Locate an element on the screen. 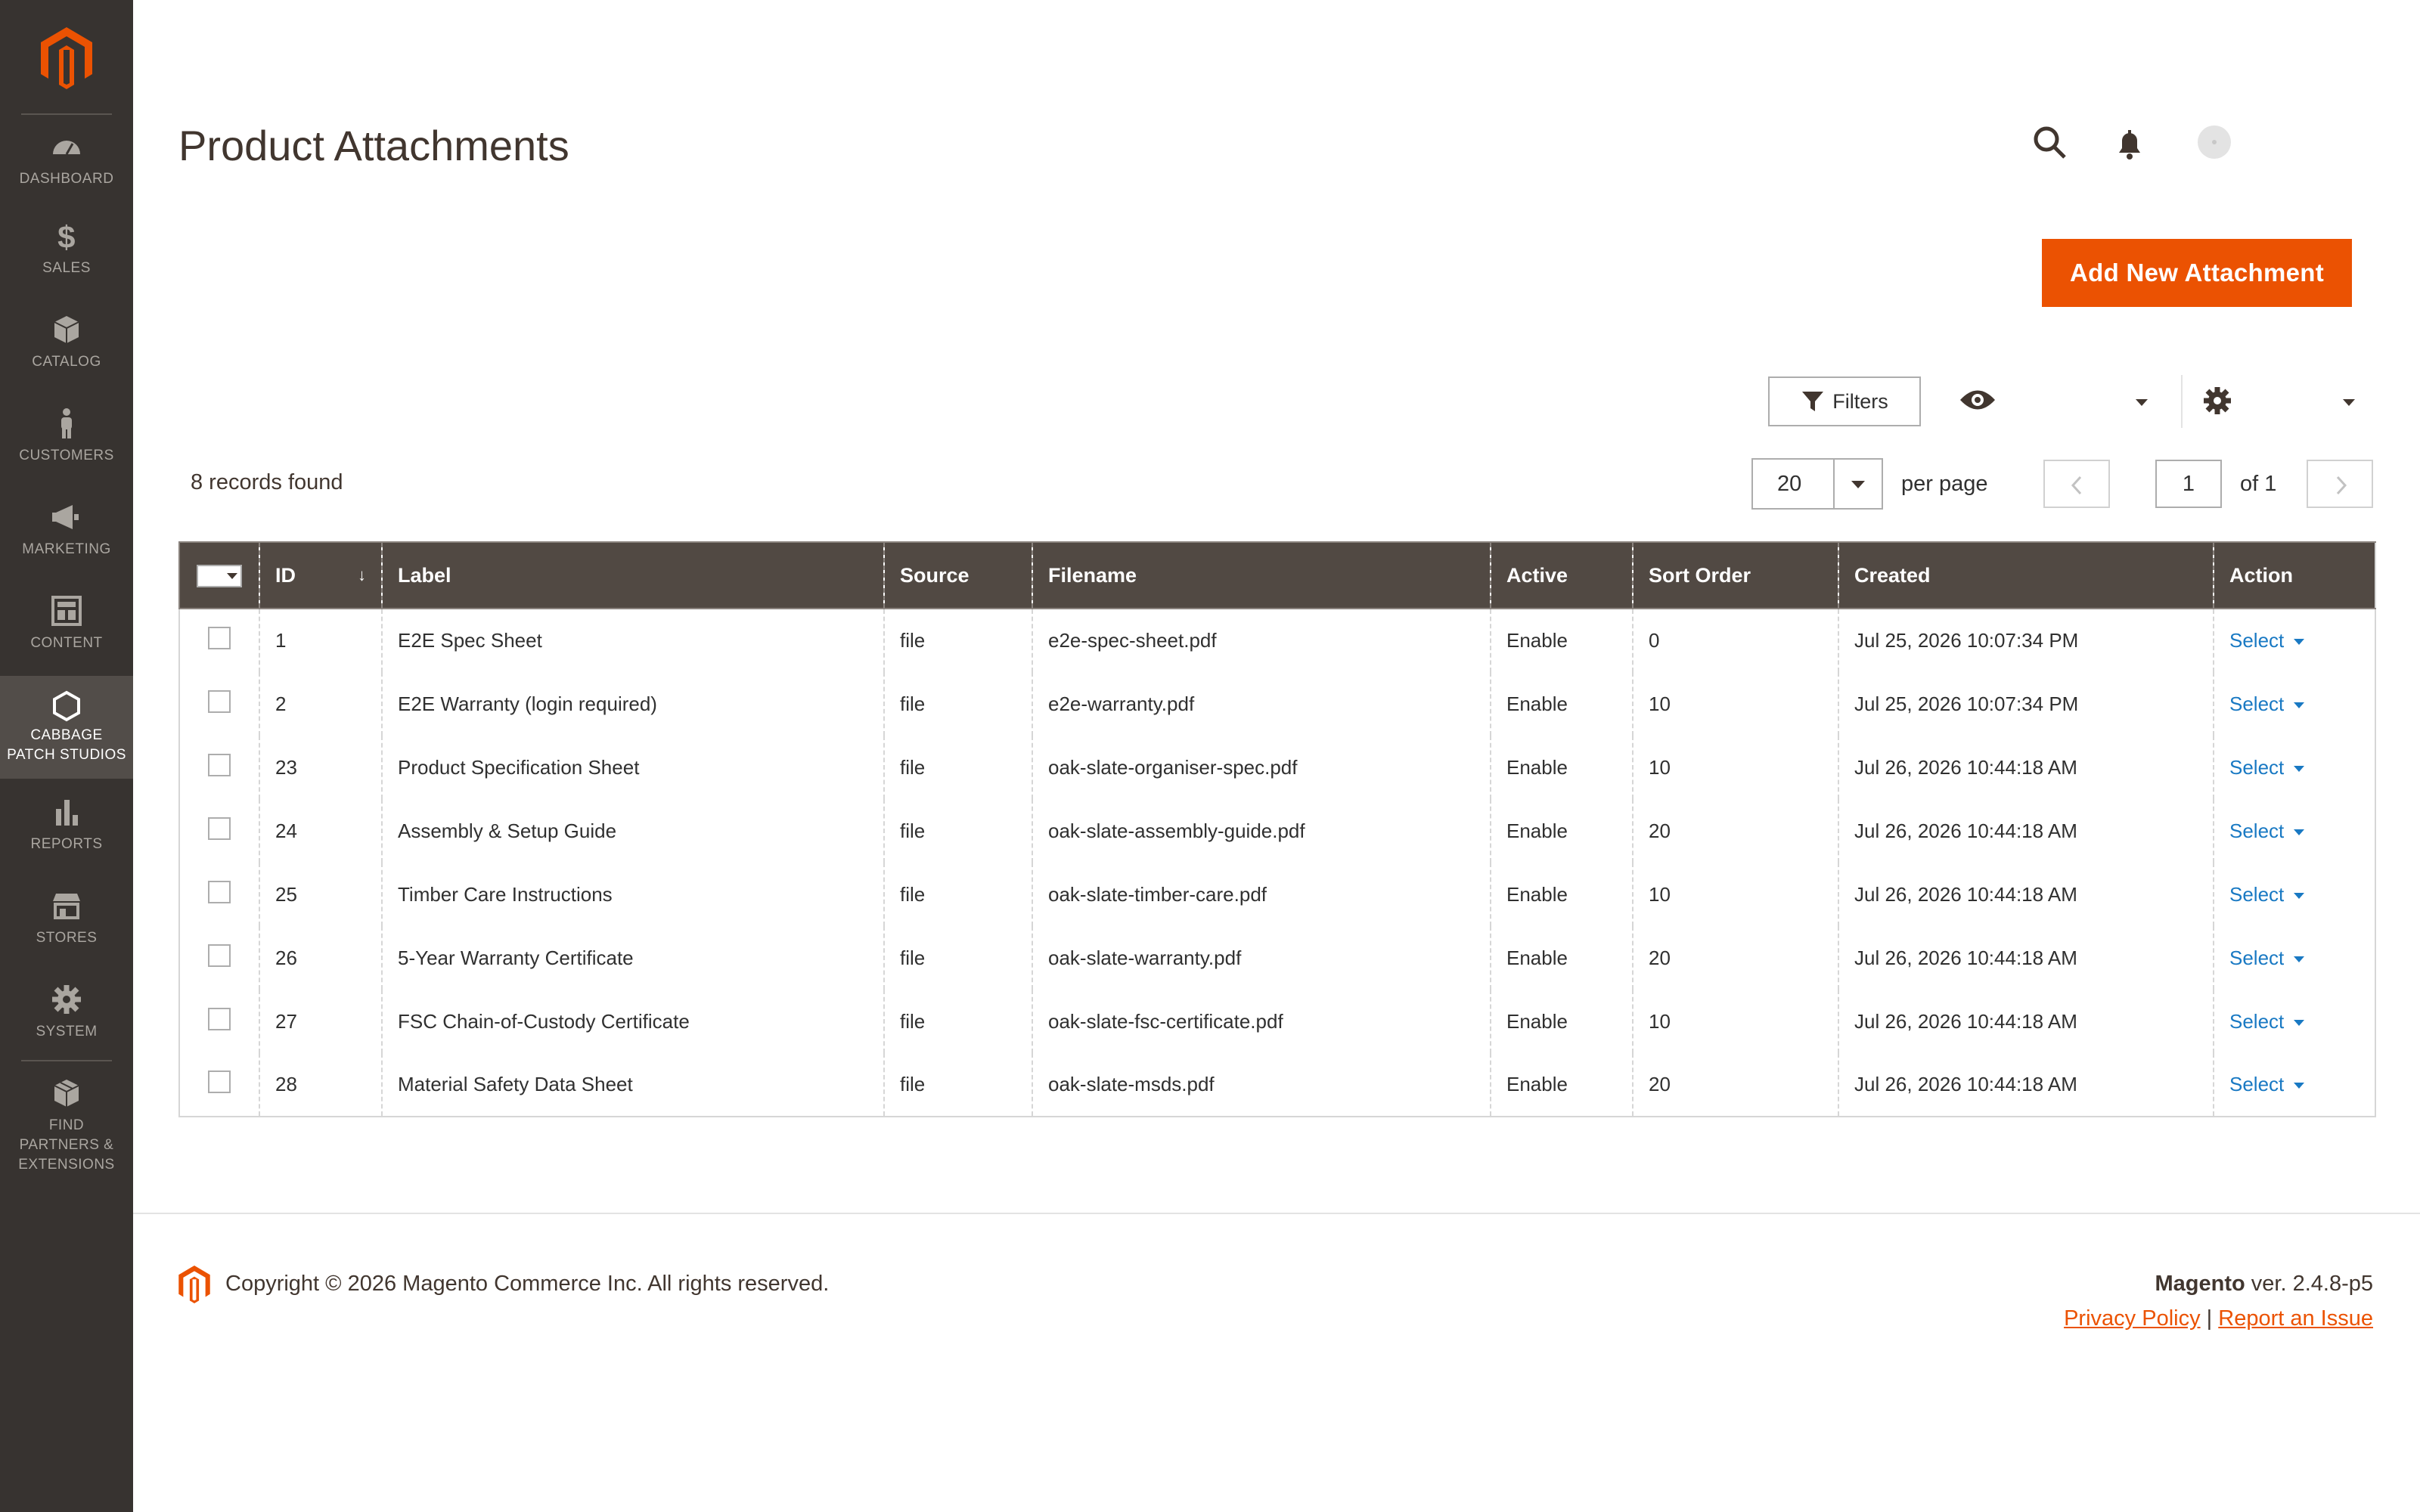 The image size is (2420, 1512). sidebar-item-dashboard: DASHBOARD is located at coordinates (66, 159).